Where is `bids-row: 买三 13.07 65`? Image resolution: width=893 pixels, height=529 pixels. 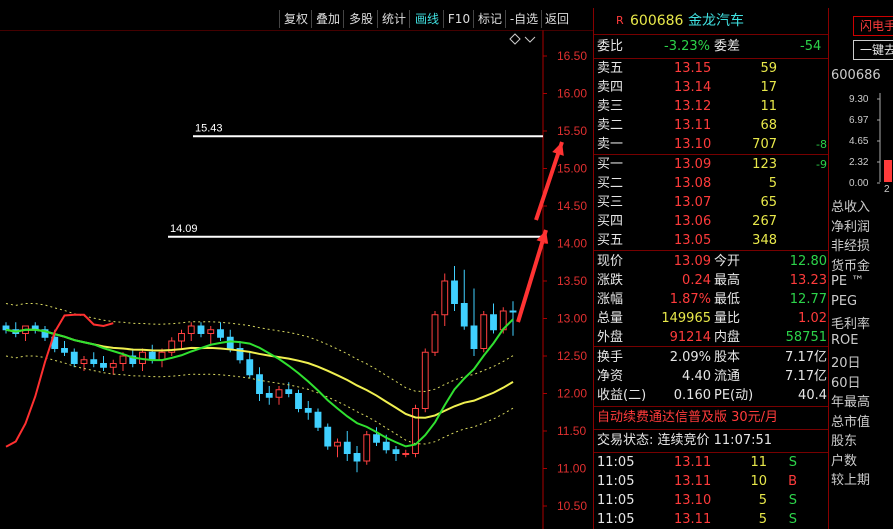
bids-row: 买三 13.07 65 is located at coordinates (711, 203).